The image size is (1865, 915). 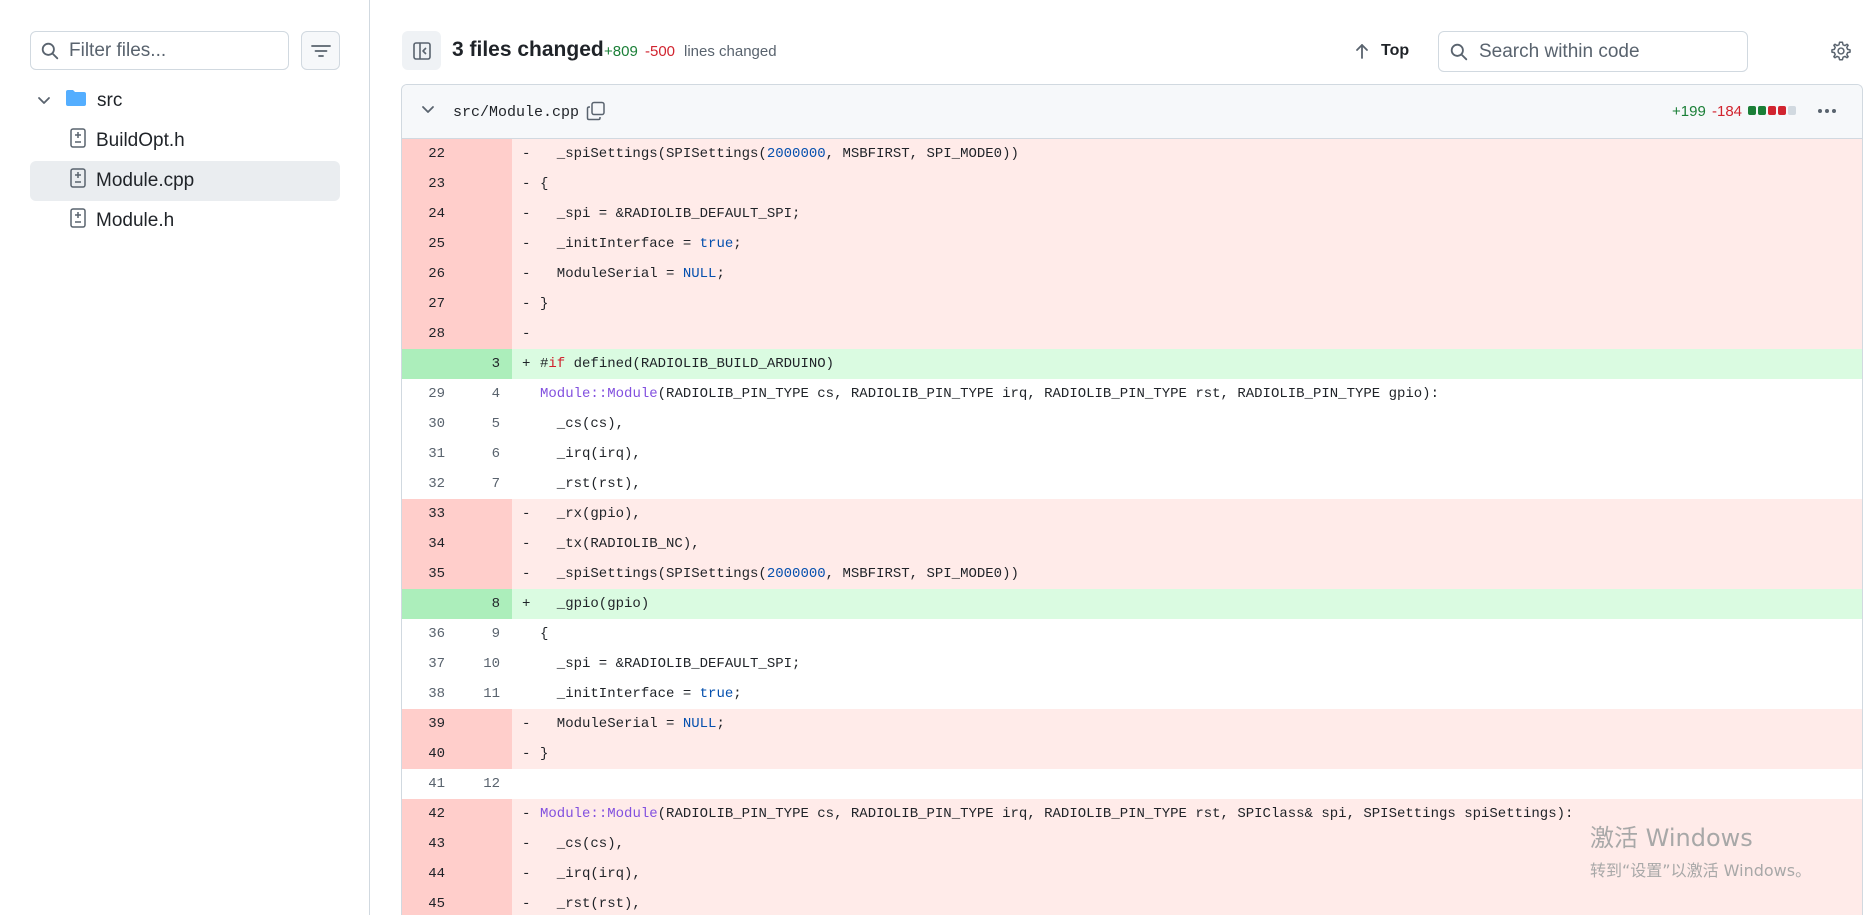 What do you see at coordinates (429, 724) in the screenshot?
I see `old-line-number: 39` at bounding box center [429, 724].